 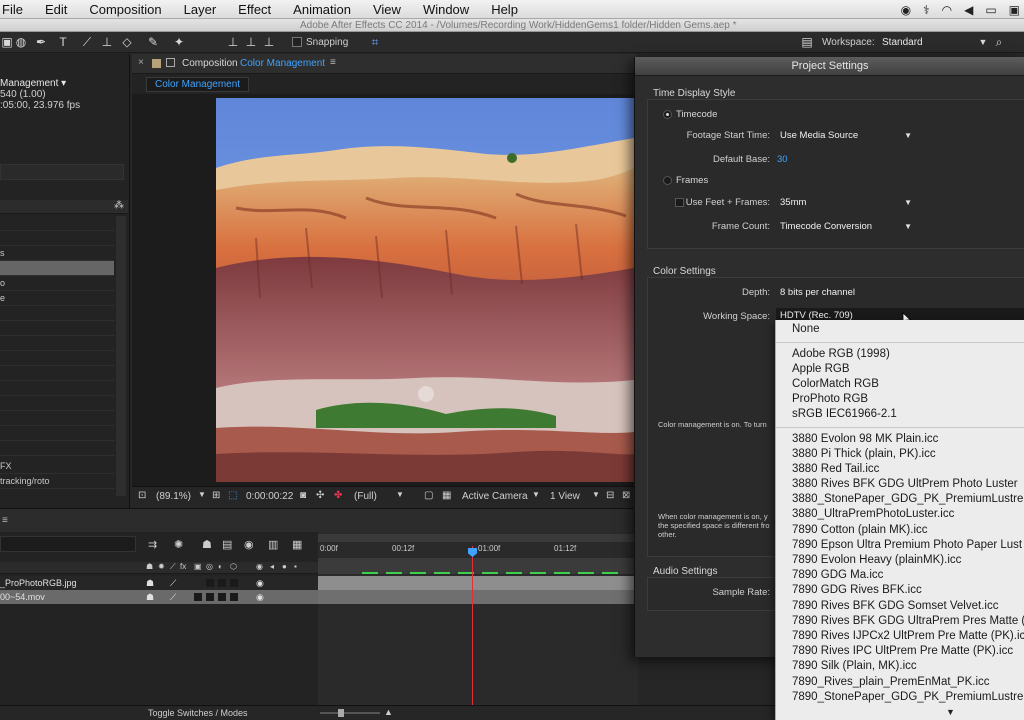 What do you see at coordinates (565, 496) in the screenshot?
I see `views-select: 1 View` at bounding box center [565, 496].